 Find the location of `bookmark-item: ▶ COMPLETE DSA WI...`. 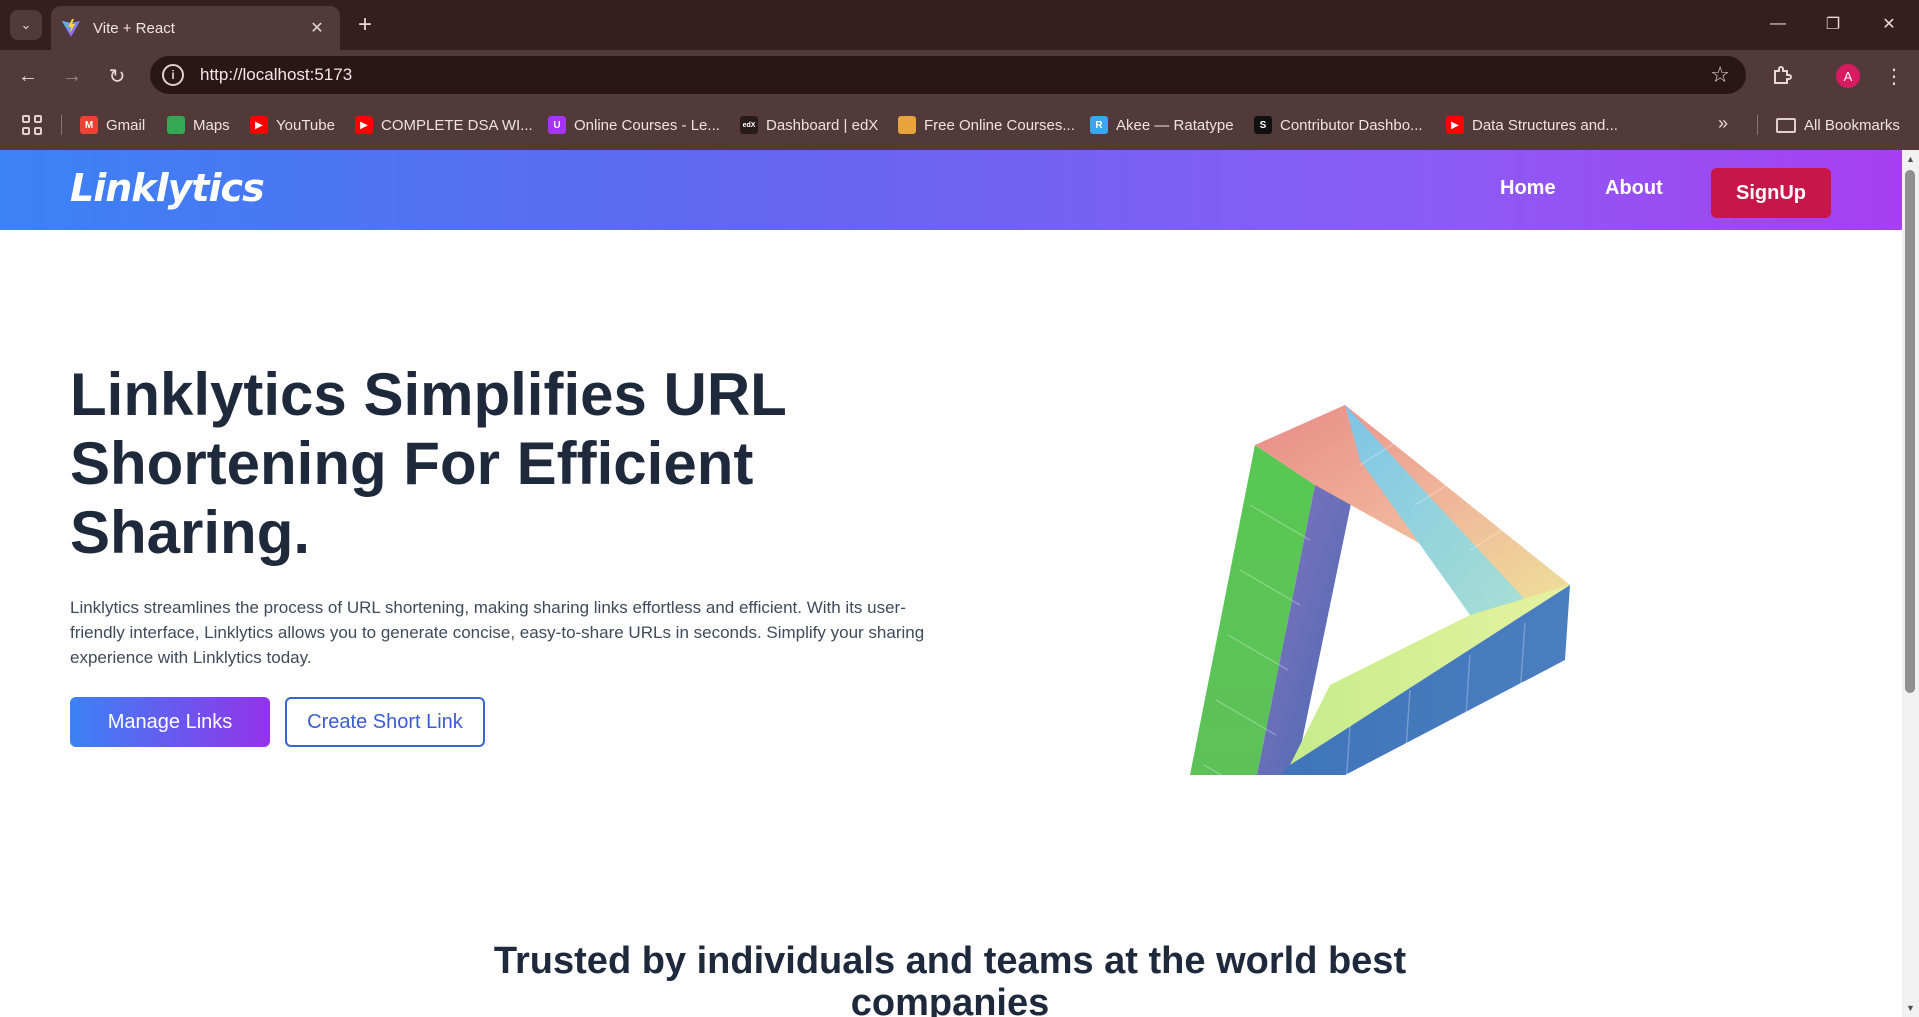

bookmark-item: ▶ COMPLETE DSA WI... is located at coordinates (444, 125).